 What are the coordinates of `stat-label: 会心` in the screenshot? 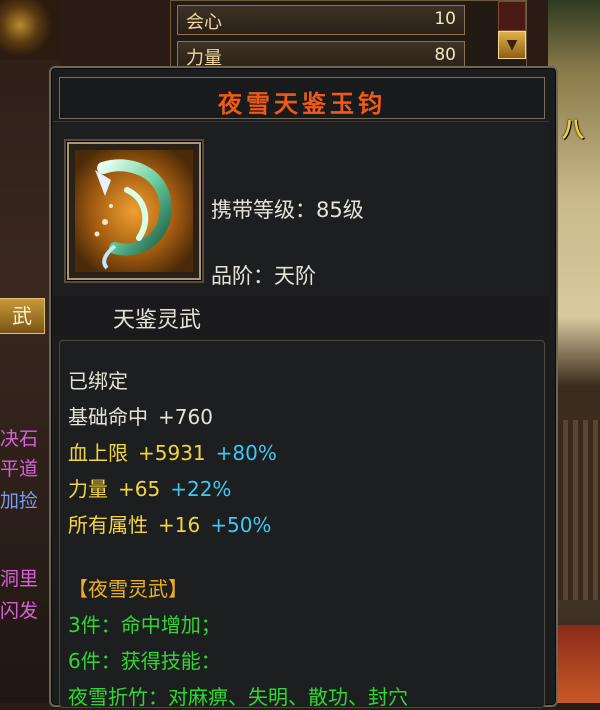 It's located at (204, 22).